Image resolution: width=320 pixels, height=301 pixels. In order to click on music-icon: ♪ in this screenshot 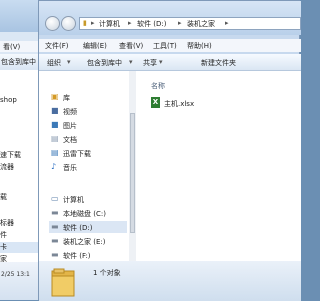, I will do `click(54, 166)`.